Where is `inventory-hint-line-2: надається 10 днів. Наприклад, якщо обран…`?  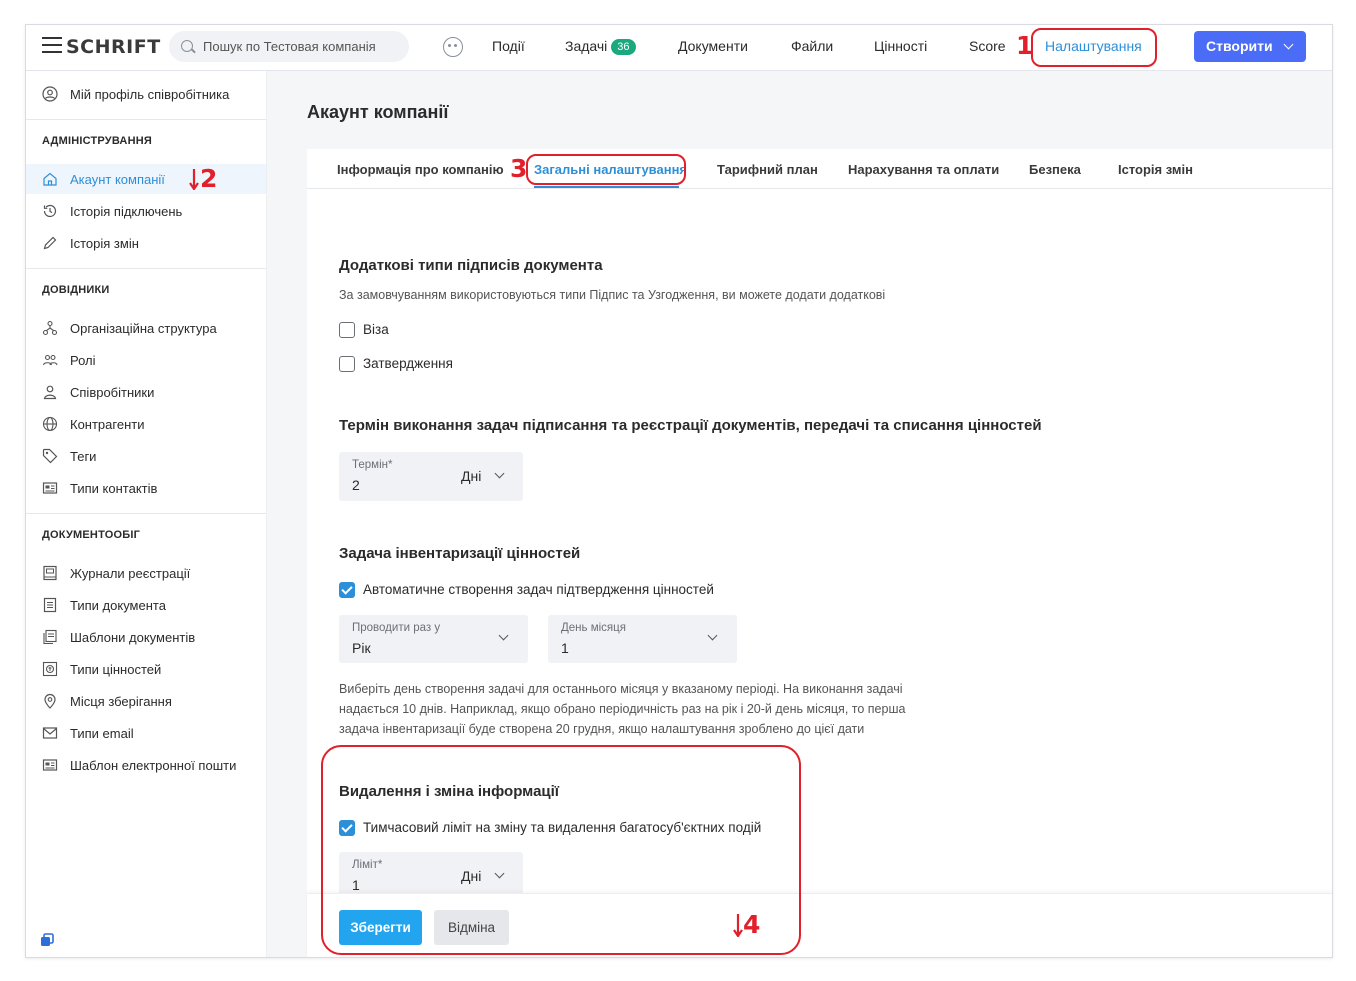
inventory-hint-line-2: надається 10 днів. Наприклад, якщо обран… is located at coordinates (622, 709).